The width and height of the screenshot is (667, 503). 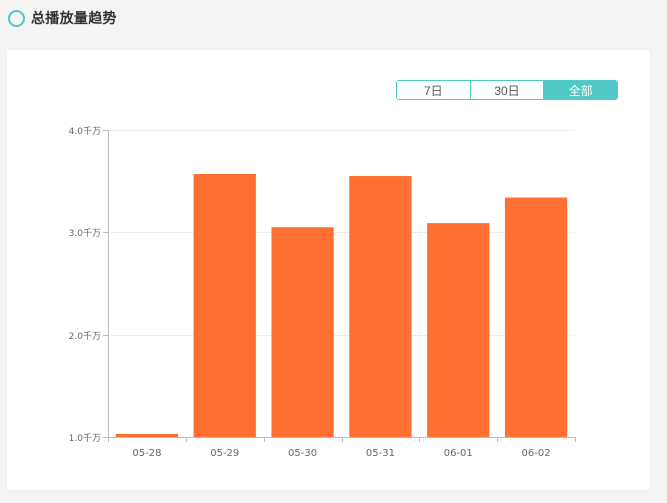 I want to click on section-header: 总播放量趋势, so click(x=62, y=18).